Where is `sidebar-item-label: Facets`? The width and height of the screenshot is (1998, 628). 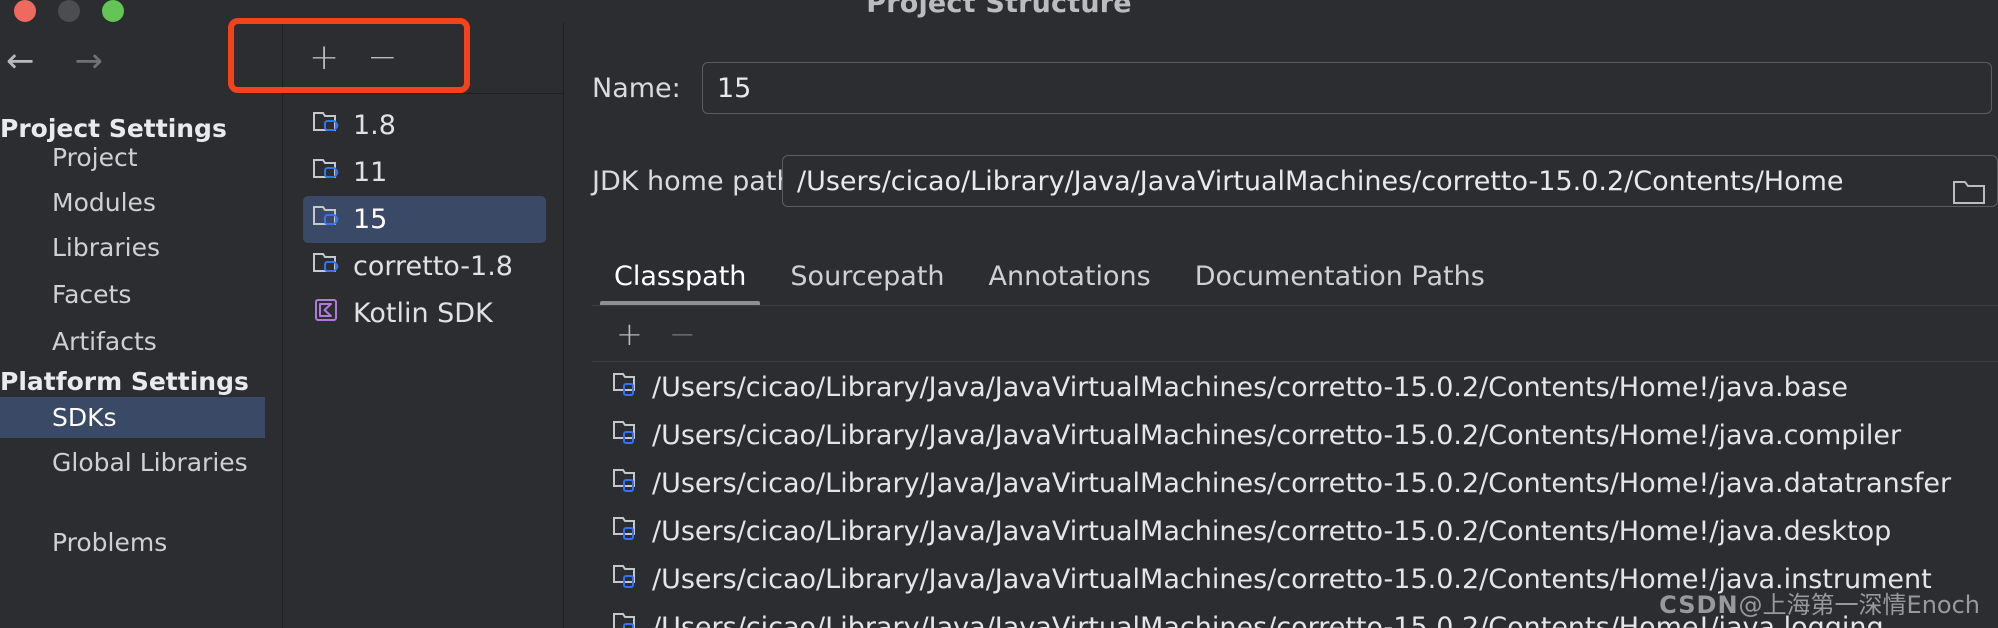
sidebar-item-label: Facets is located at coordinates (92, 294).